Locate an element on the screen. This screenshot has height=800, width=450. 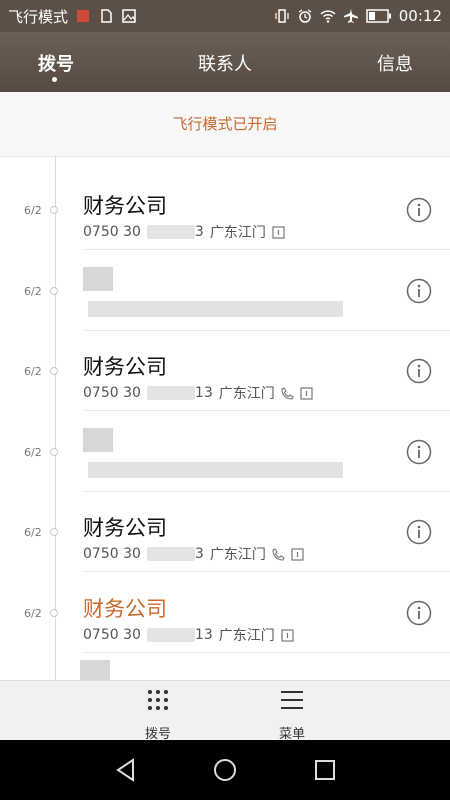
status-time: 00:12 is located at coordinates (420, 16).